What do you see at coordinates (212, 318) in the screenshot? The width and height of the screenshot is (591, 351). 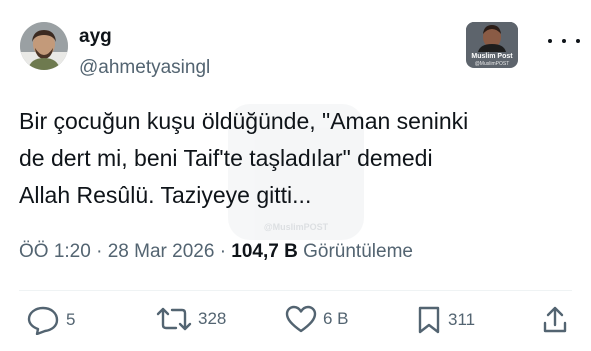 I see `repost-count: 328` at bounding box center [212, 318].